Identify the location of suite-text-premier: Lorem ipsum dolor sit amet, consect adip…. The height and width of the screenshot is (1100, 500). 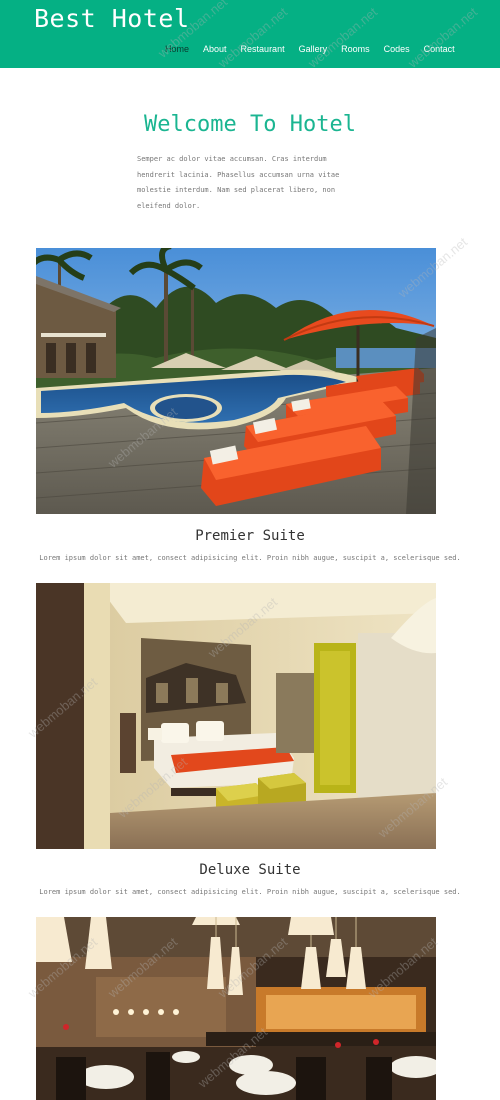
(250, 558).